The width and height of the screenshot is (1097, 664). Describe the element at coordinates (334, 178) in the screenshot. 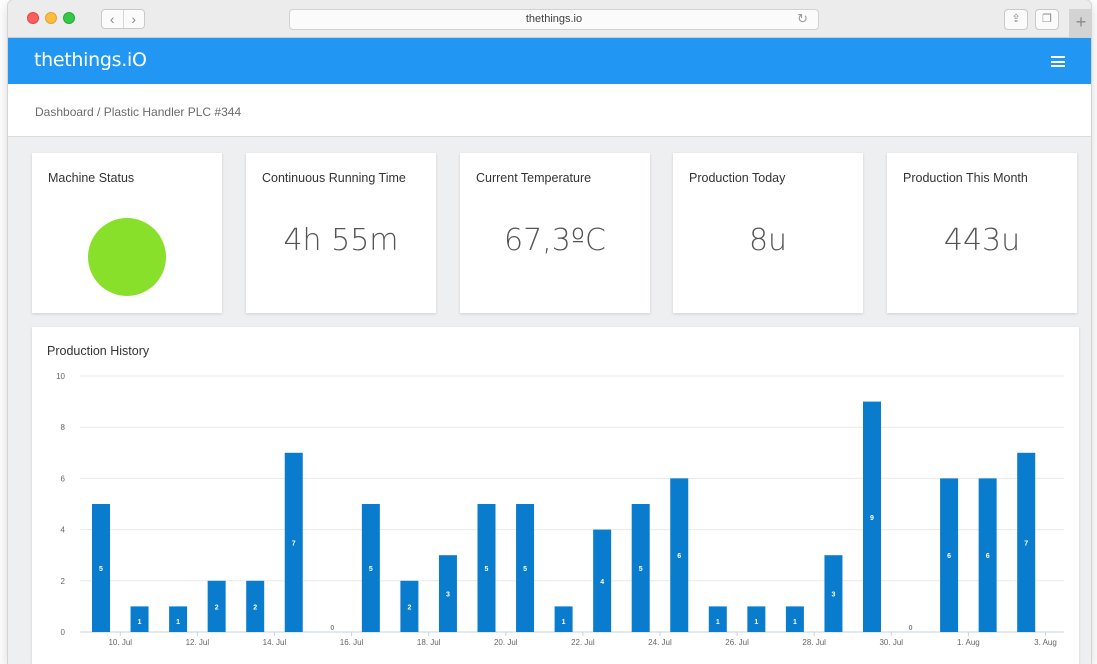

I see `running-time-title: Continuous Running Time` at that location.